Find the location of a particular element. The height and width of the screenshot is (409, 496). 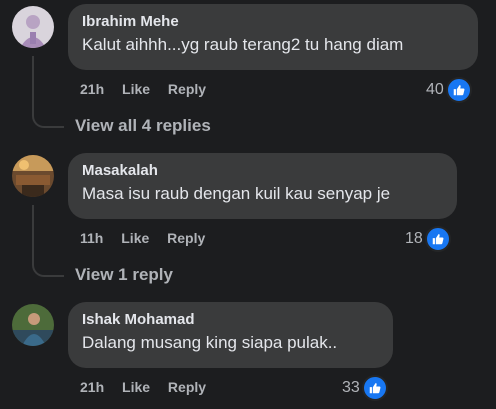

reaction-summary: 33 is located at coordinates (365, 388).